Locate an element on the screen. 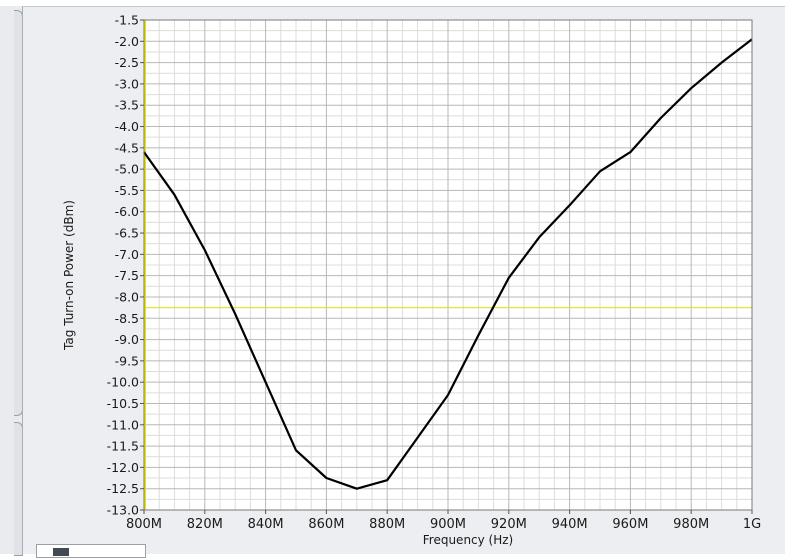 The width and height of the screenshot is (785, 558). x-axis-title: Frequency (Hz) is located at coordinates (468, 540).